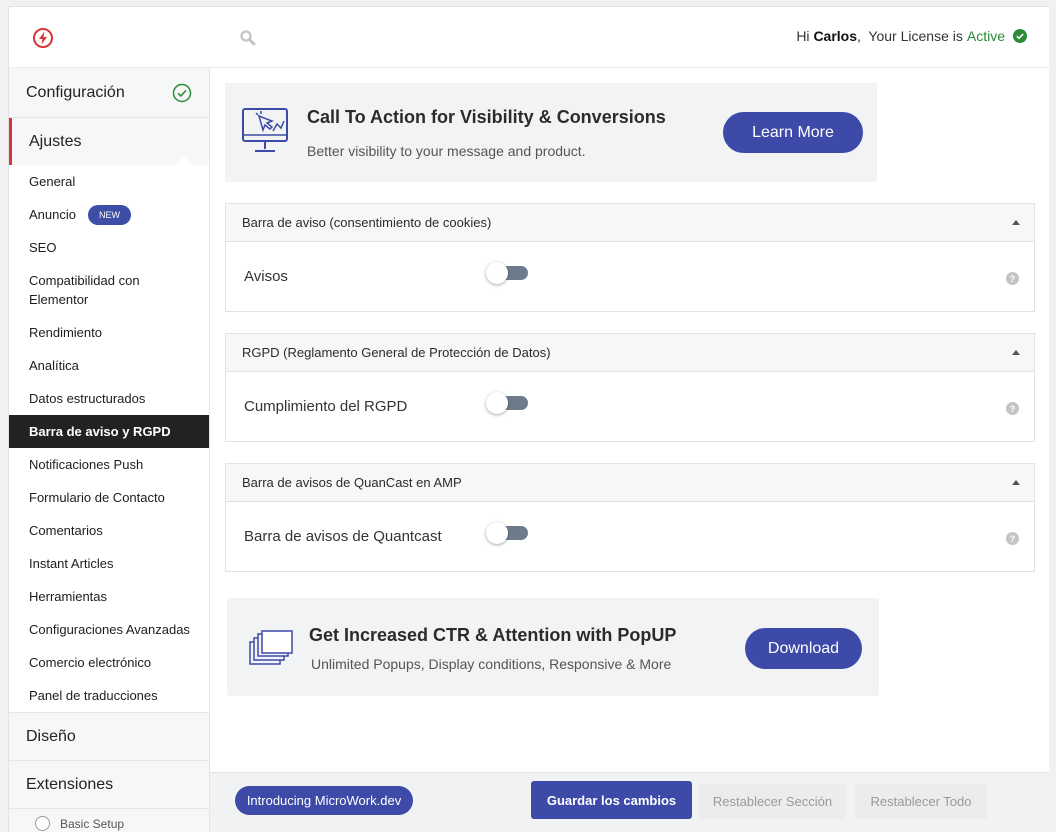  I want to click on avisos-toggle, so click(507, 274).